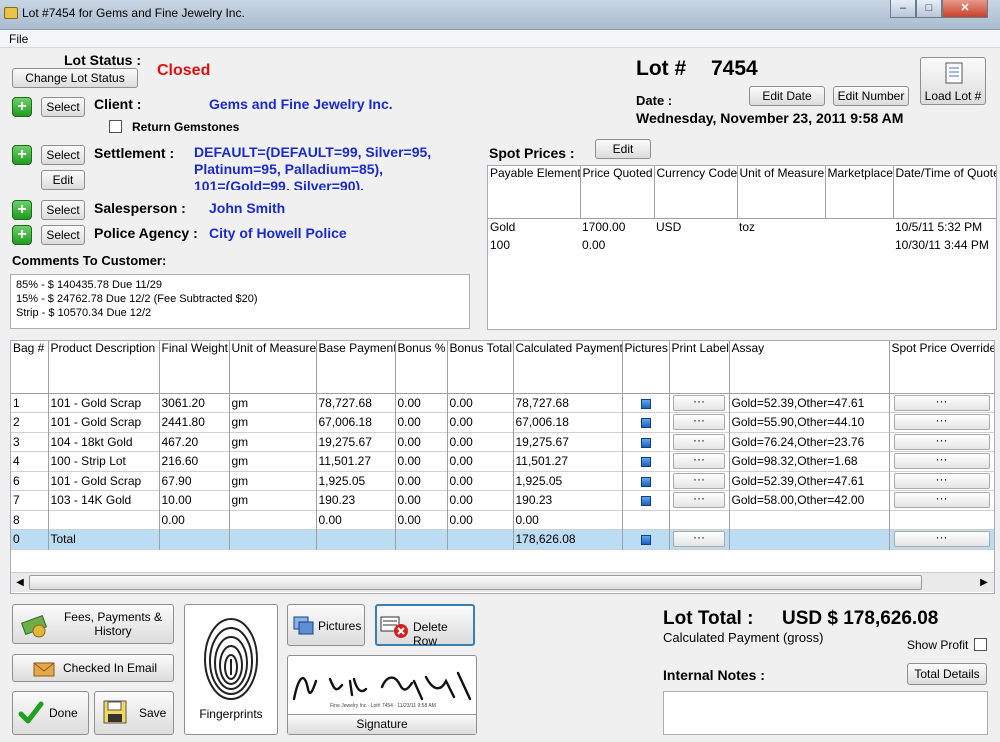  I want to click on fees-payments-history-button: Fees, Payments & History, so click(93, 624).